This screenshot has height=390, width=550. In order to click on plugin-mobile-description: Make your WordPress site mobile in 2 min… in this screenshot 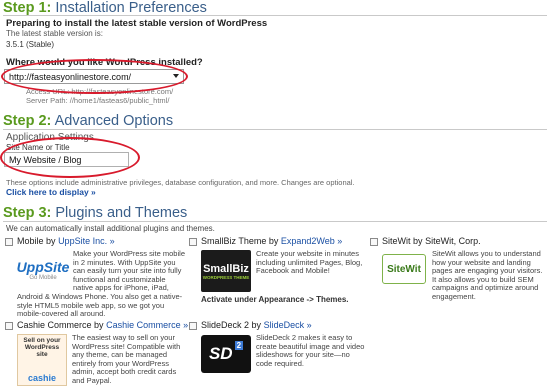, I will do `click(101, 284)`.